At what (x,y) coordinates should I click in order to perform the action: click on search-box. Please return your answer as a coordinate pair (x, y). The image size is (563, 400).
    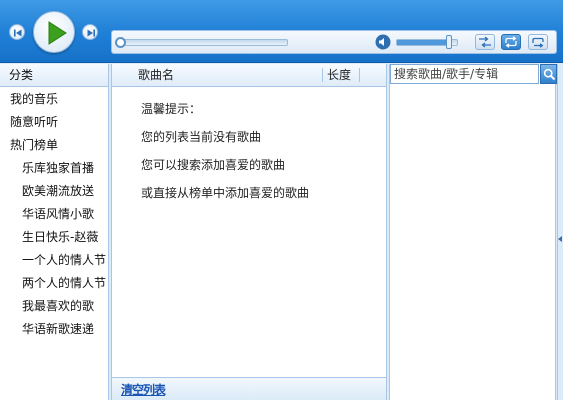
    Looking at the image, I should click on (464, 74).